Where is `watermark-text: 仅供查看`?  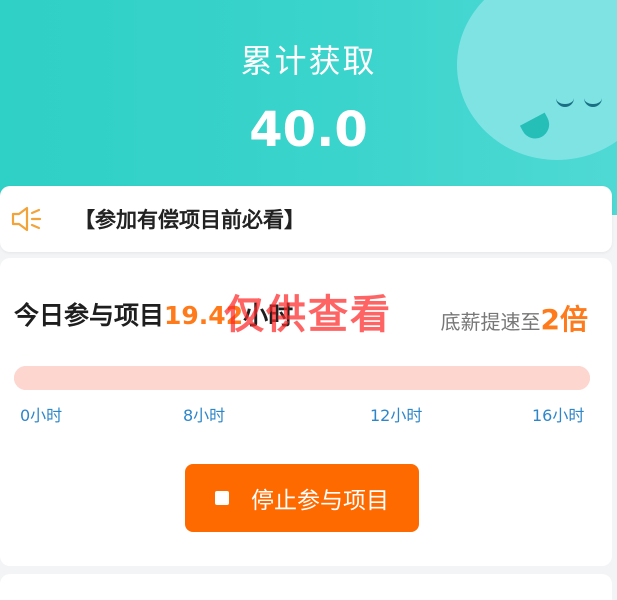 watermark-text: 仅供查看 is located at coordinates (308, 315).